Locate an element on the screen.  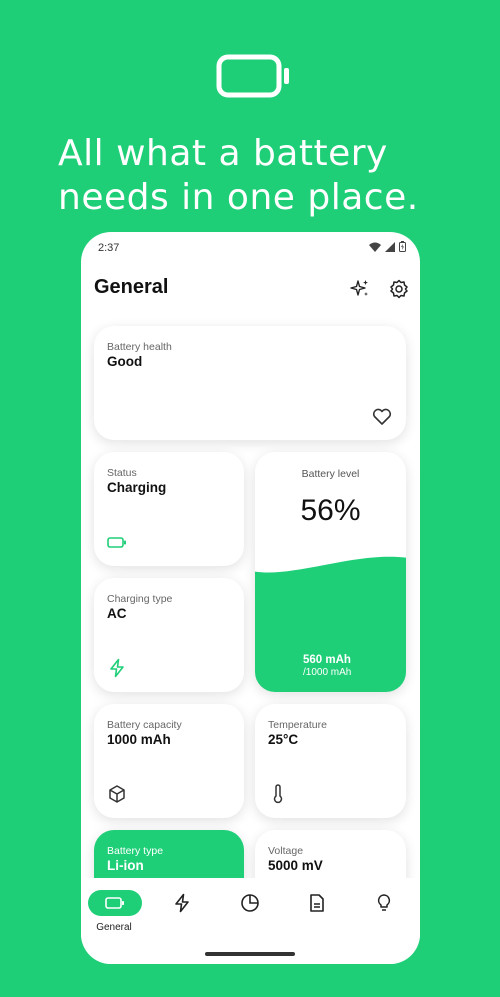
signal-icon is located at coordinates (390, 246).